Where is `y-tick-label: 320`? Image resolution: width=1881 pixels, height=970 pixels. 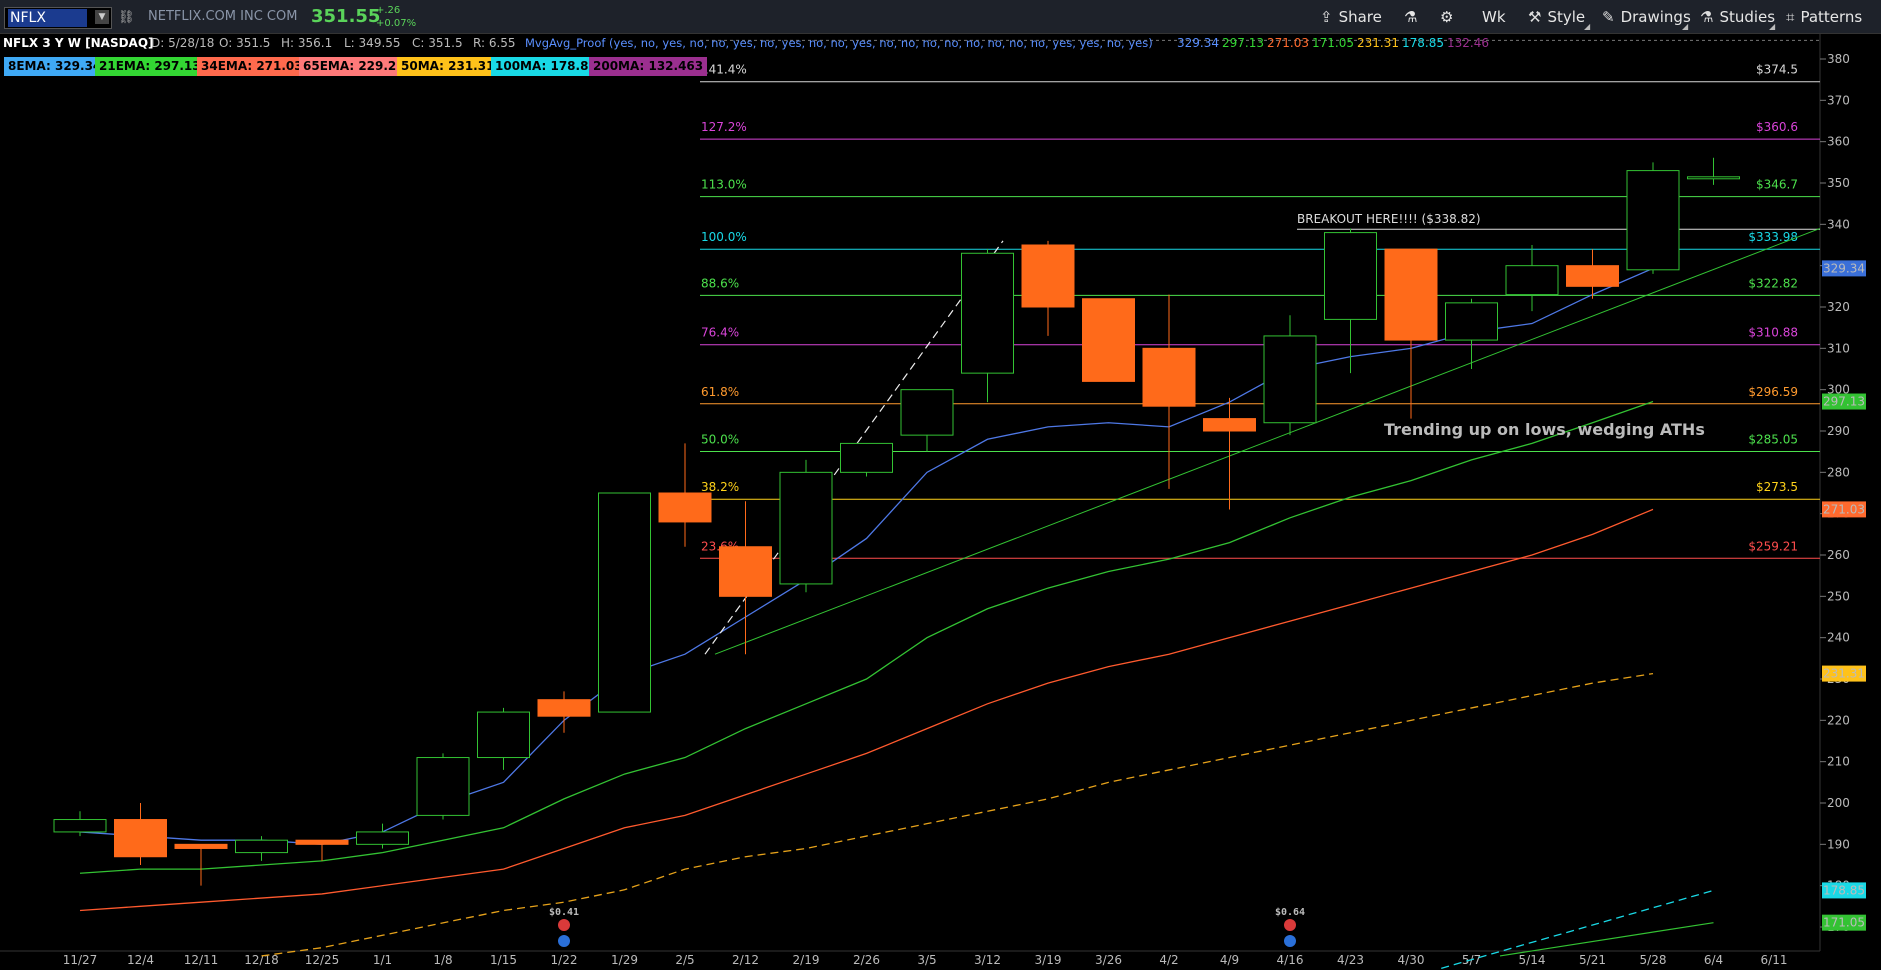 y-tick-label: 320 is located at coordinates (1838, 307).